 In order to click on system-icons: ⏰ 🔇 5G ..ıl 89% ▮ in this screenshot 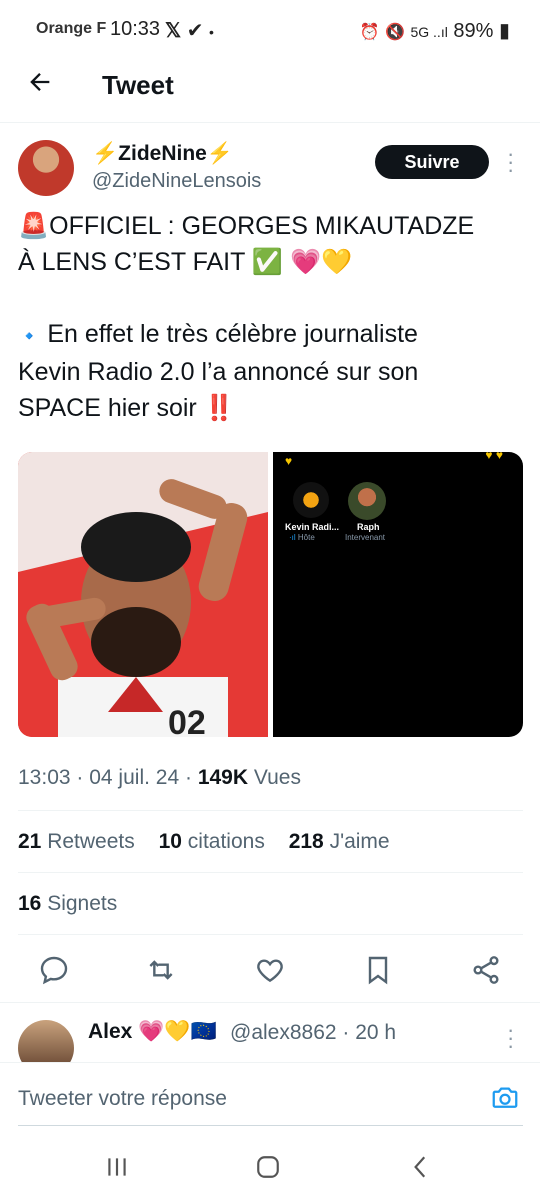, I will do `click(435, 30)`.